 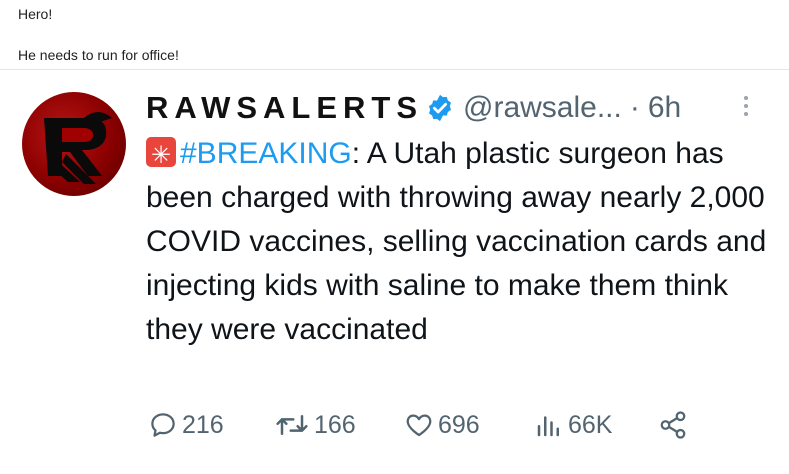 I want to click on views-icon, so click(x=548, y=426).